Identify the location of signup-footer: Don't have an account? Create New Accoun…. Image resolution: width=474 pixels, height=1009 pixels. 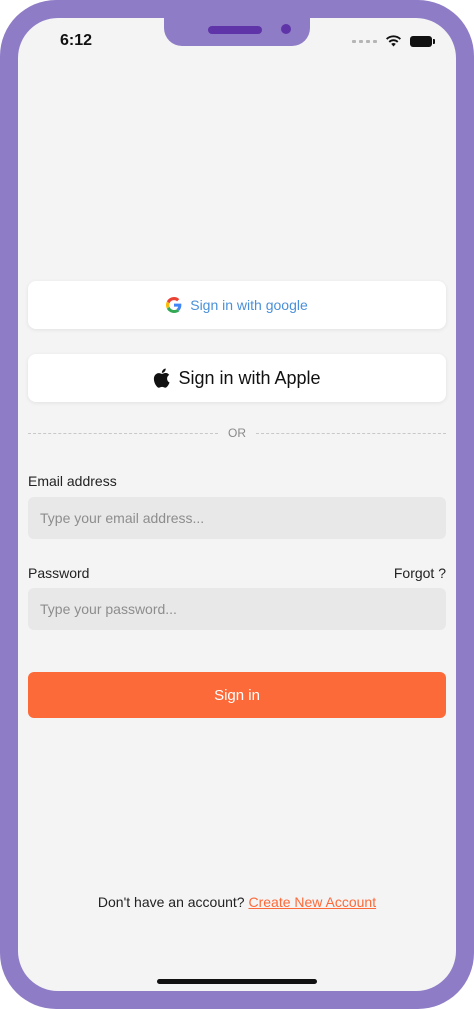
(237, 902).